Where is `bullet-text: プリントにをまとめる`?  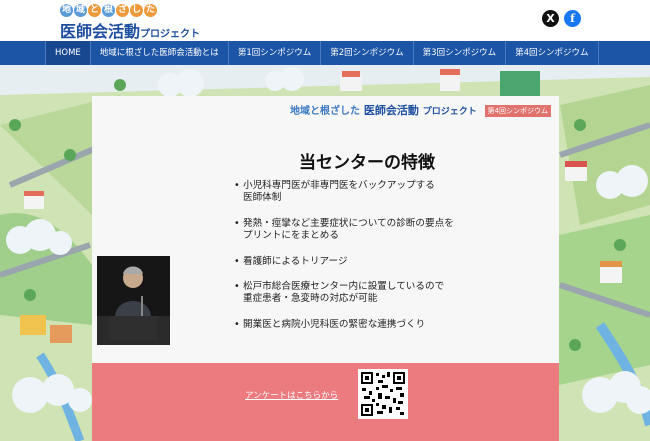 bullet-text: プリントにをまとめる is located at coordinates (291, 236).